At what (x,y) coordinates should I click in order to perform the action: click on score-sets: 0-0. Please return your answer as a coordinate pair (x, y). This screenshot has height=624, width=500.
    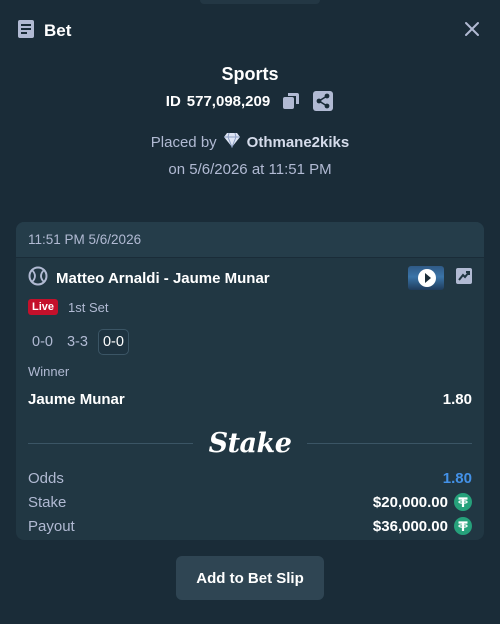
    Looking at the image, I should click on (42, 342).